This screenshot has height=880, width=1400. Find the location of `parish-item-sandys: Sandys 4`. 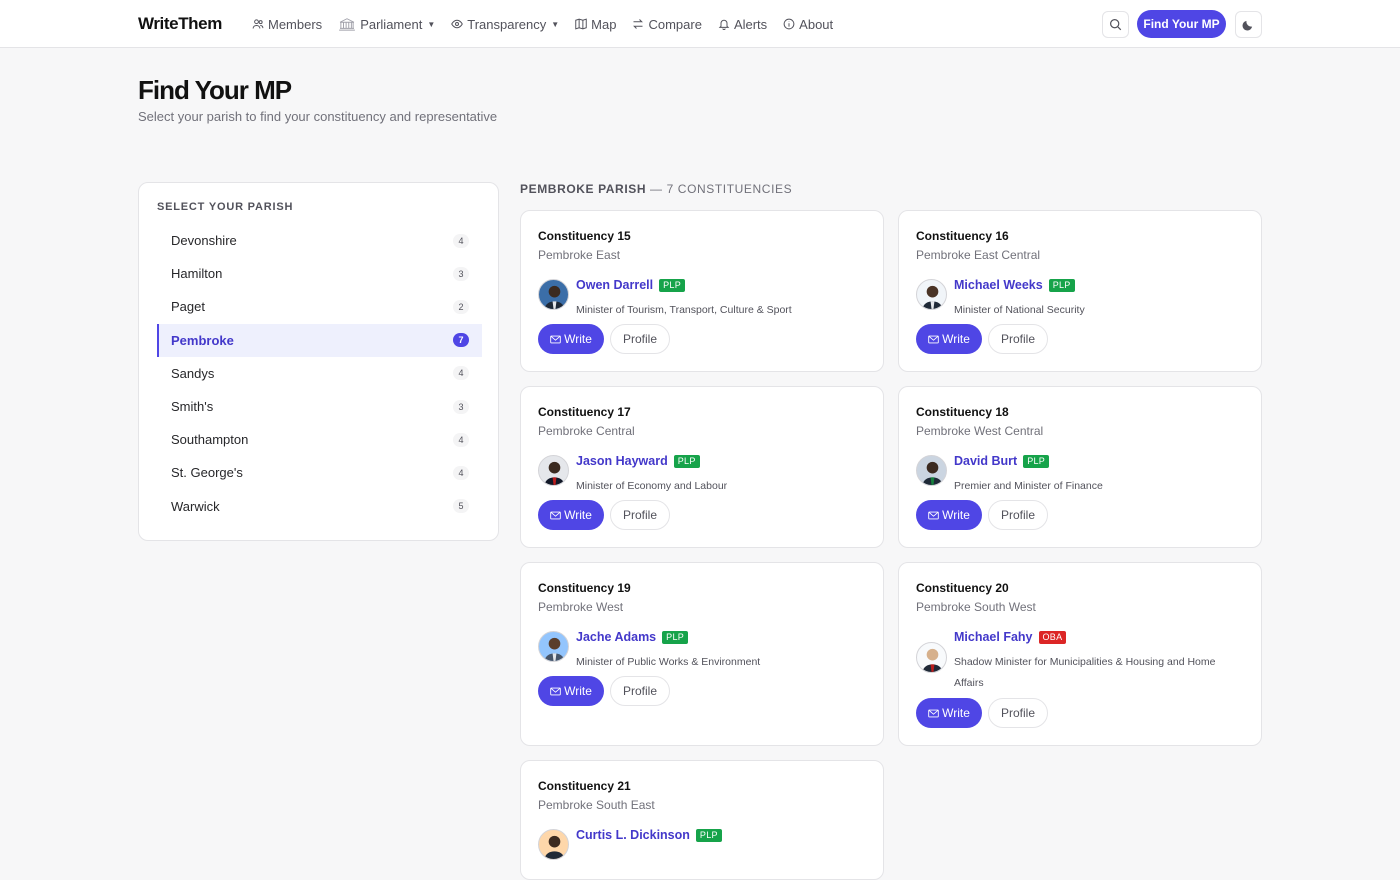

parish-item-sandys: Sandys 4 is located at coordinates (319, 373).